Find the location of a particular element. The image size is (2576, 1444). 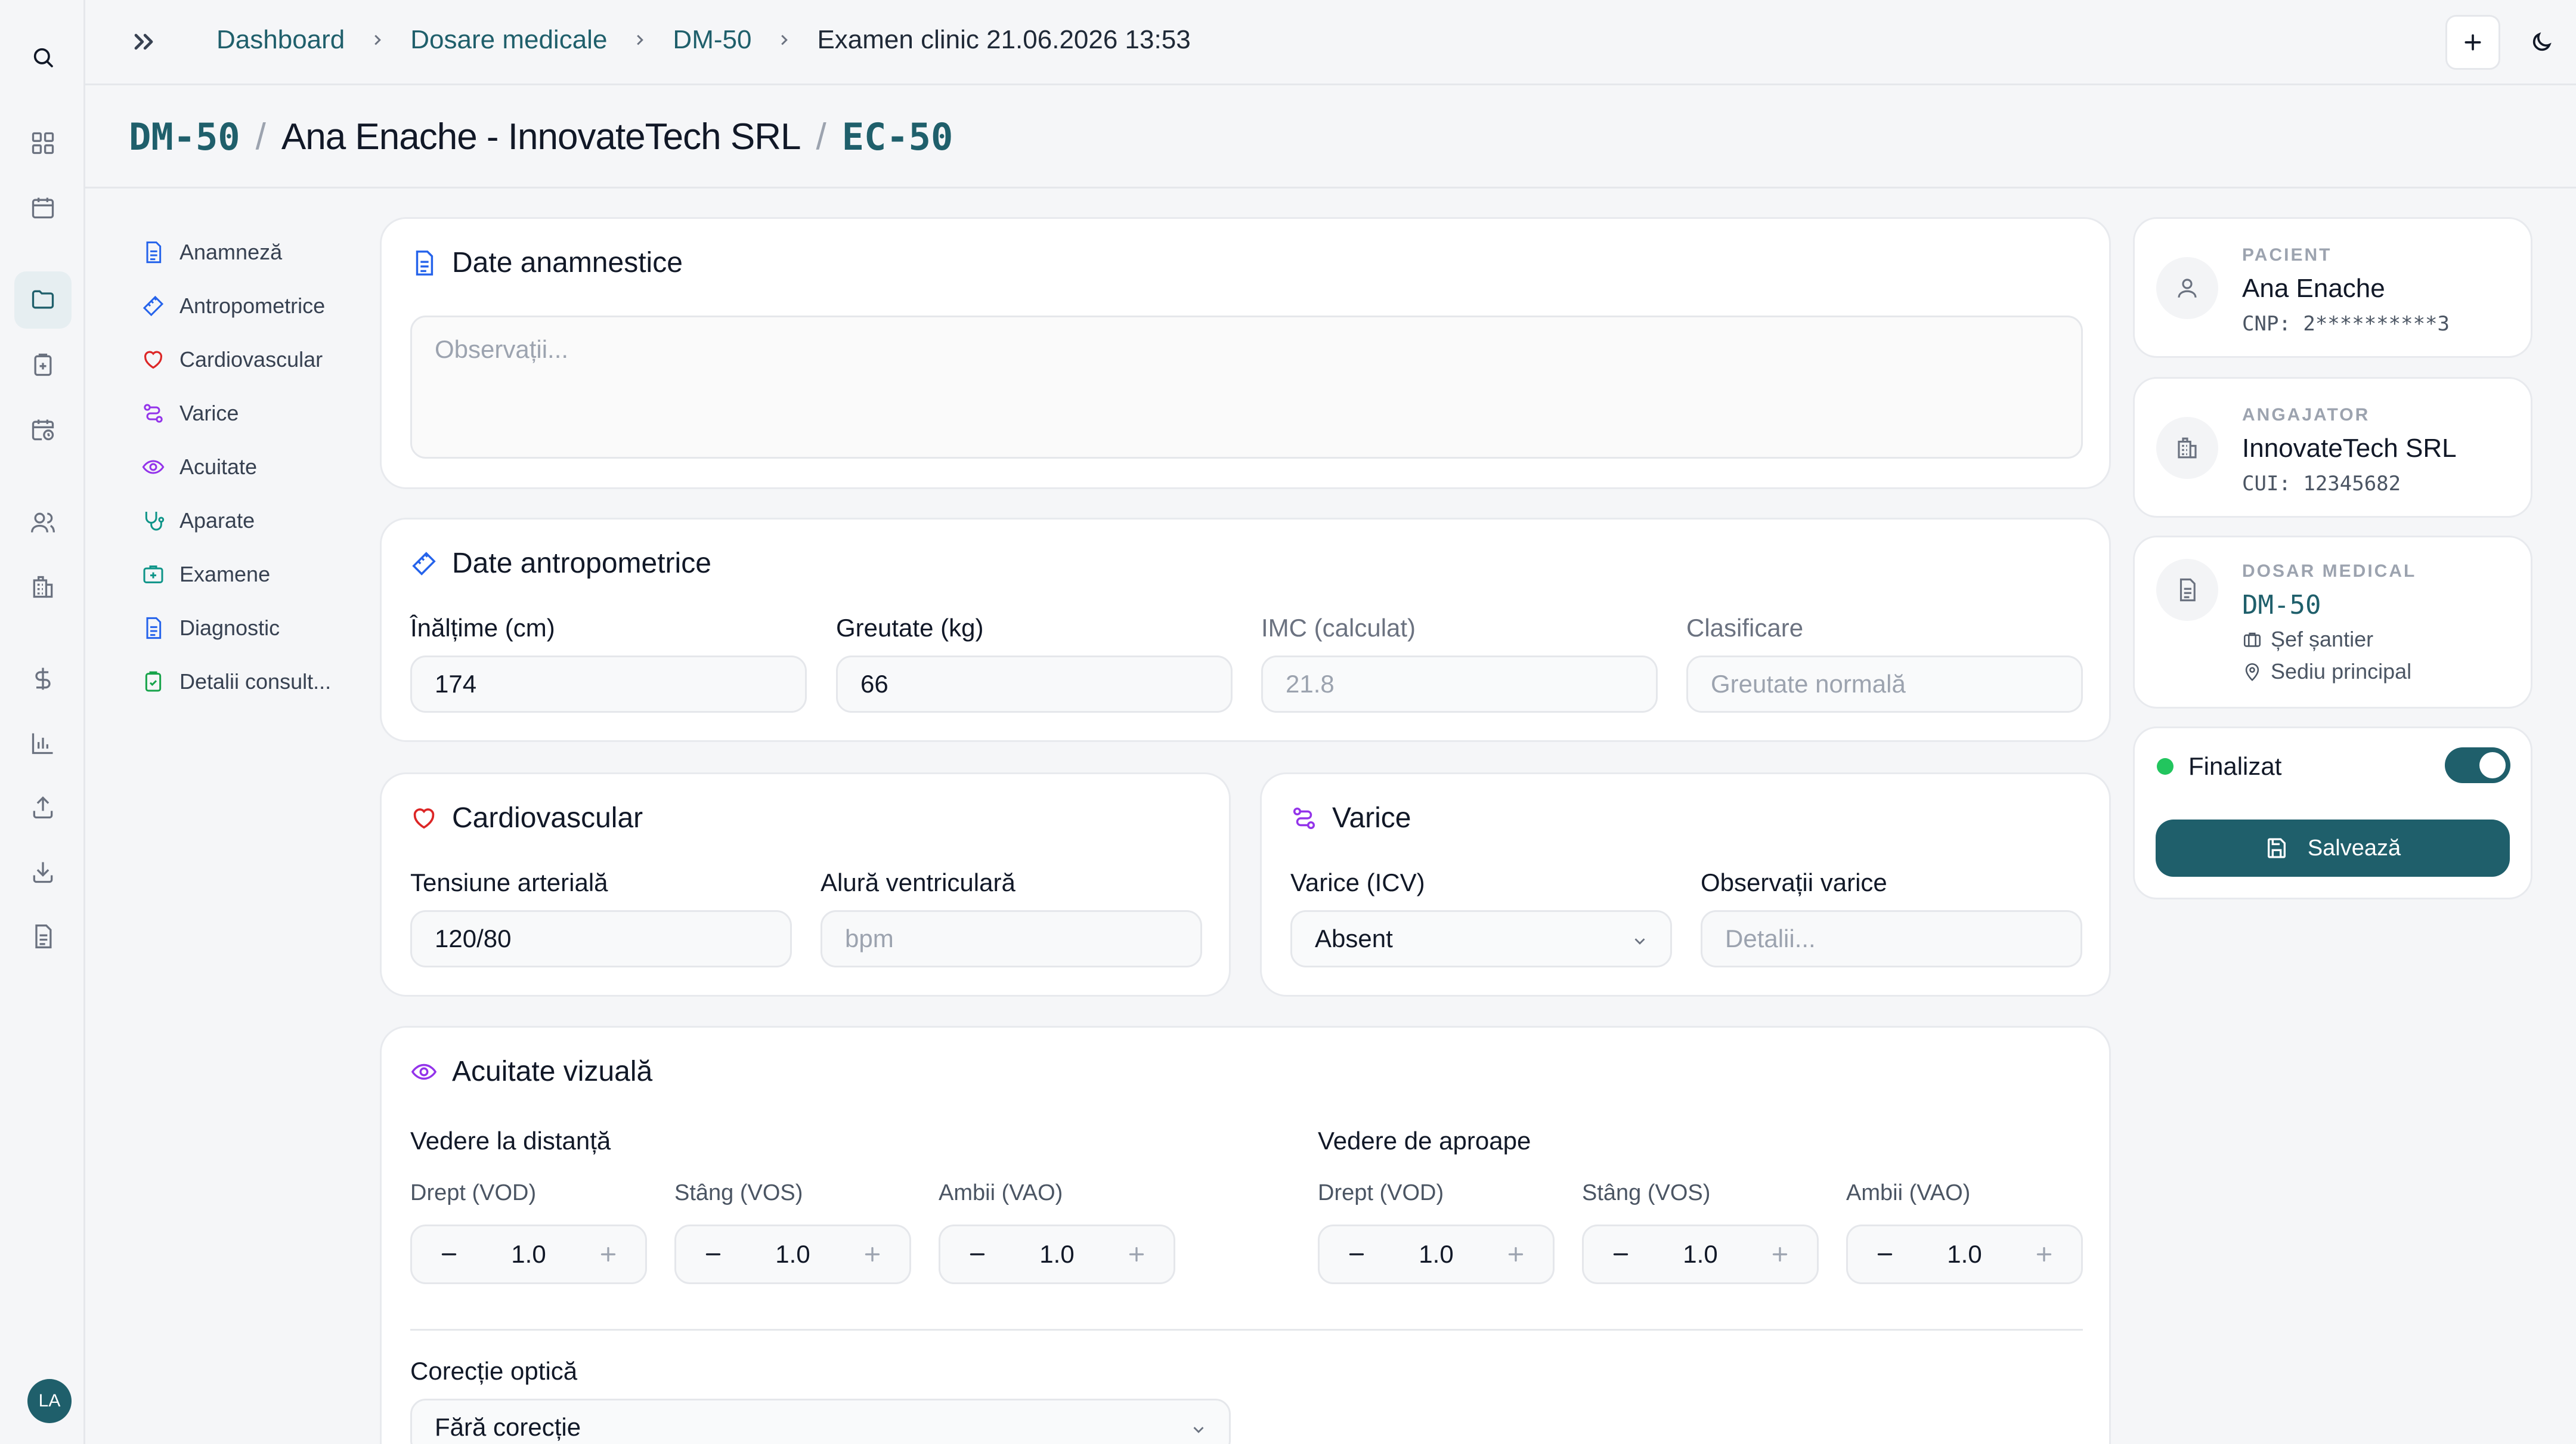

finalized-toggle is located at coordinates (2477, 765).